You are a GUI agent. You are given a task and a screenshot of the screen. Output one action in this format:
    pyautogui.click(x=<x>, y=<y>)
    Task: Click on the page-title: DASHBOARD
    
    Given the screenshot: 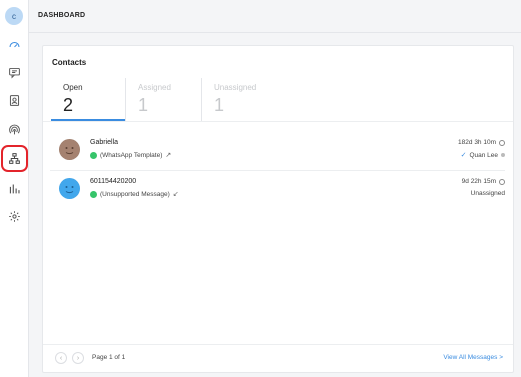 What is the action you would take?
    pyautogui.click(x=62, y=15)
    